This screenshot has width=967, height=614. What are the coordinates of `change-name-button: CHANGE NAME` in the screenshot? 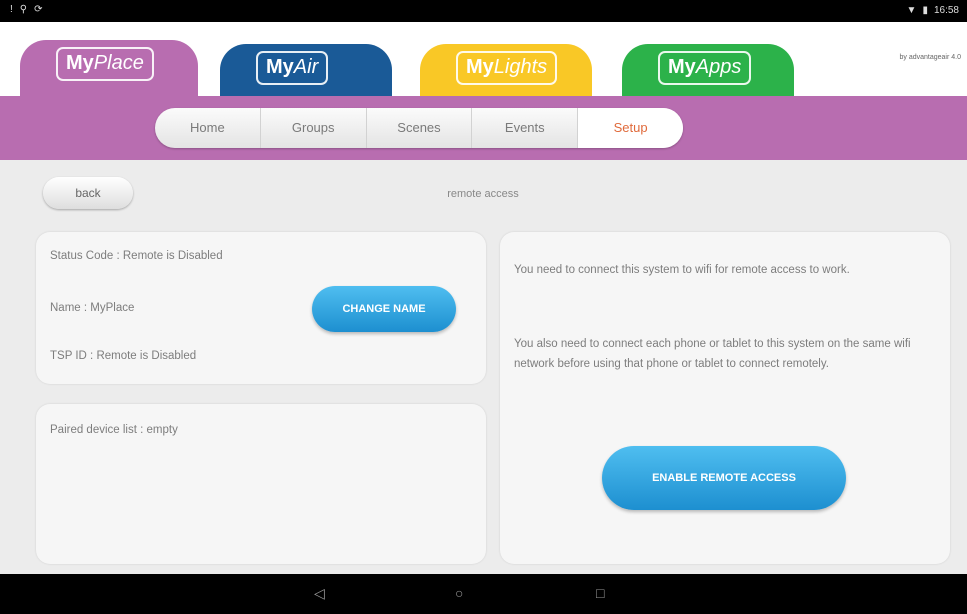 It's located at (384, 309).